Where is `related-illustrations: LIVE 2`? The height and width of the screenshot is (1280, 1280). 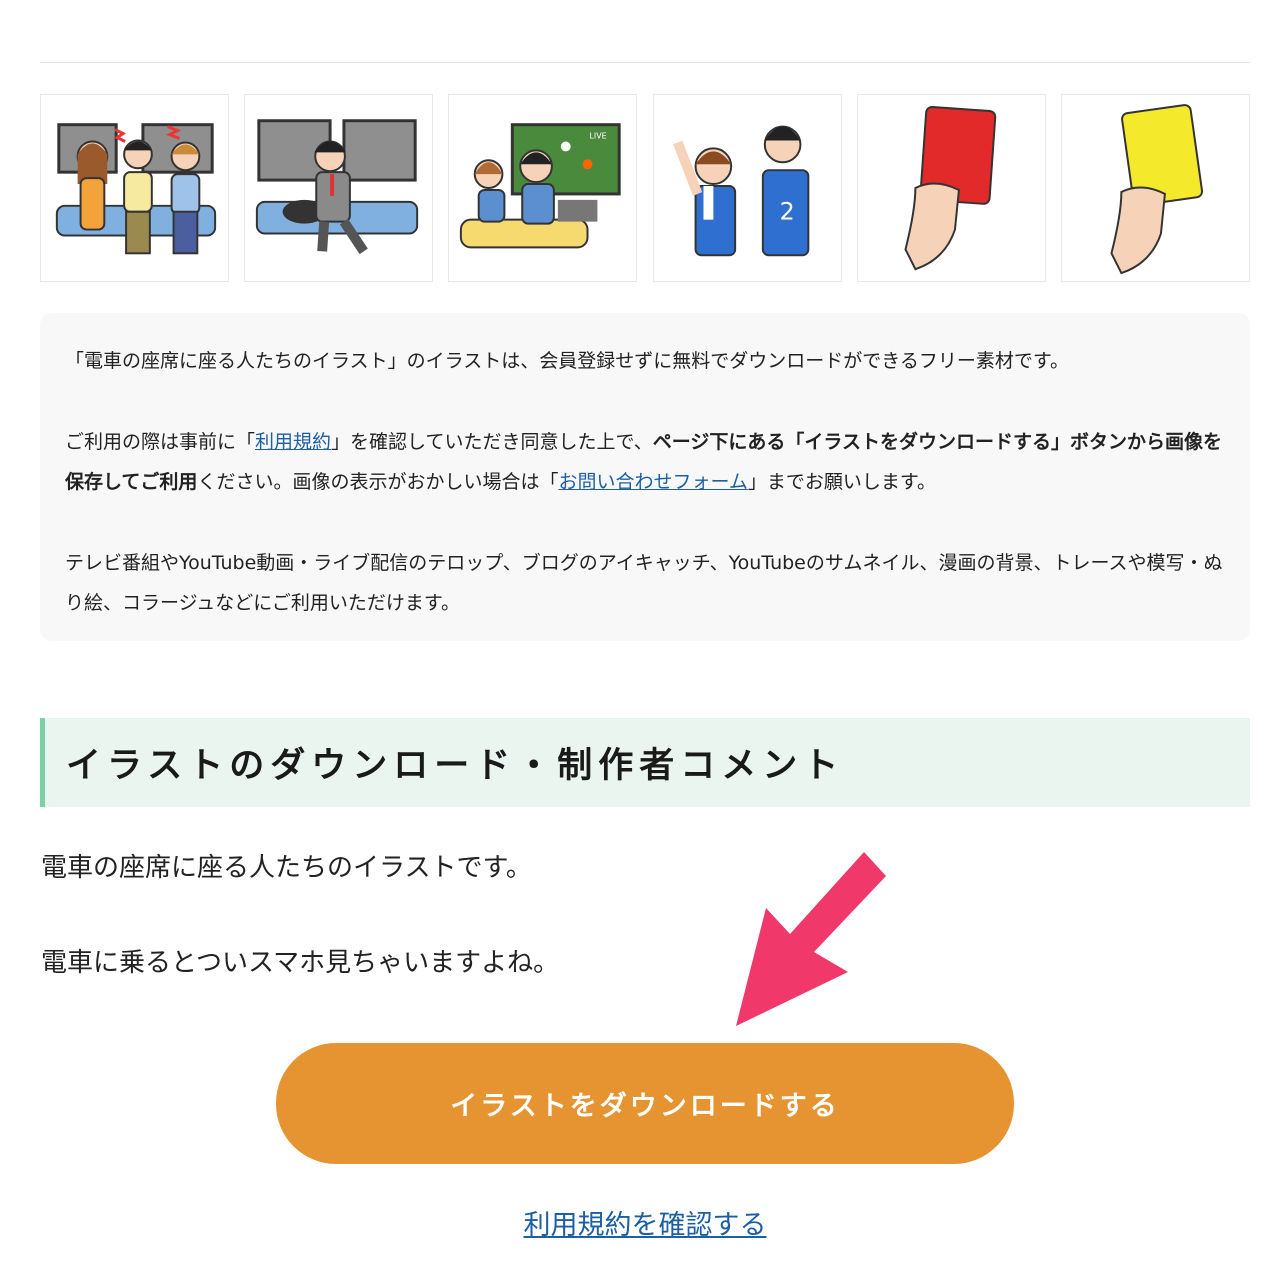 related-illustrations: LIVE 2 is located at coordinates (645, 188).